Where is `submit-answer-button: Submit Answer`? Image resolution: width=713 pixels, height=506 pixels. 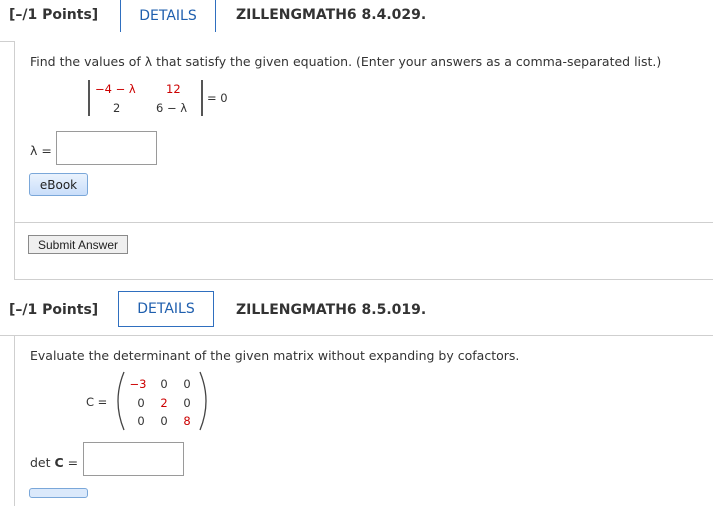 submit-answer-button: Submit Answer is located at coordinates (78, 244).